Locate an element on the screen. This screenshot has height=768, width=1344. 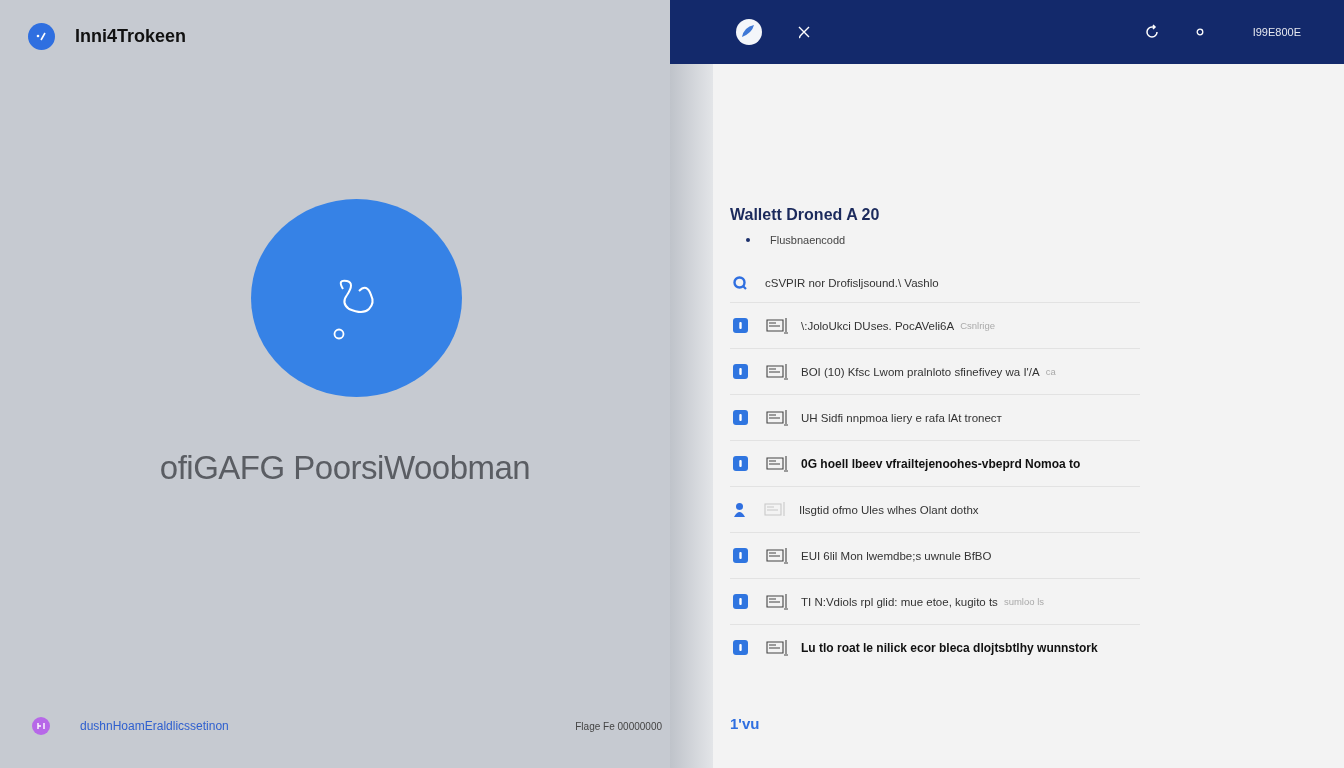
item-text: UH Sidfi nnpmoa liery e rafa lAt troneст is located at coordinates (901, 417).